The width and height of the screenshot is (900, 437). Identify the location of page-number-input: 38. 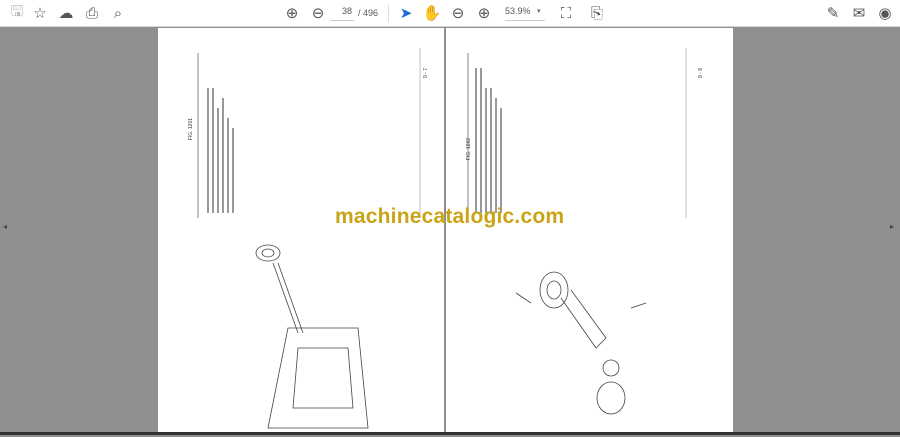
(342, 13).